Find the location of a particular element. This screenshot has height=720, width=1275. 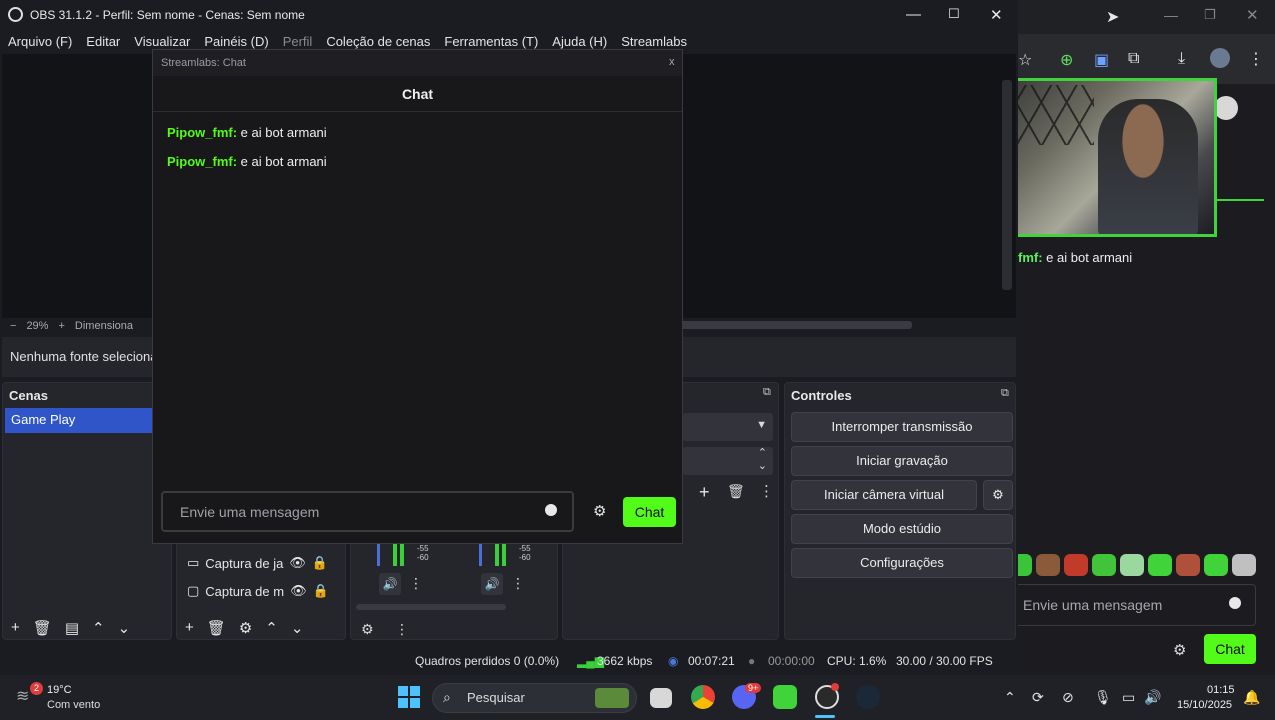

source-item: ▭ Captura de ja 👁 🔒 is located at coordinates (257, 563).